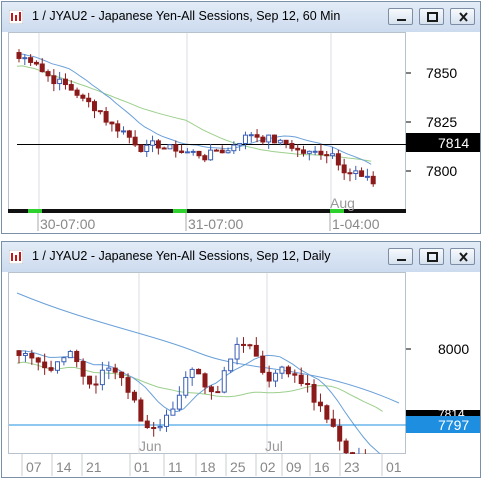  What do you see at coordinates (34, 467) in the screenshot?
I see `day-label: 07` at bounding box center [34, 467].